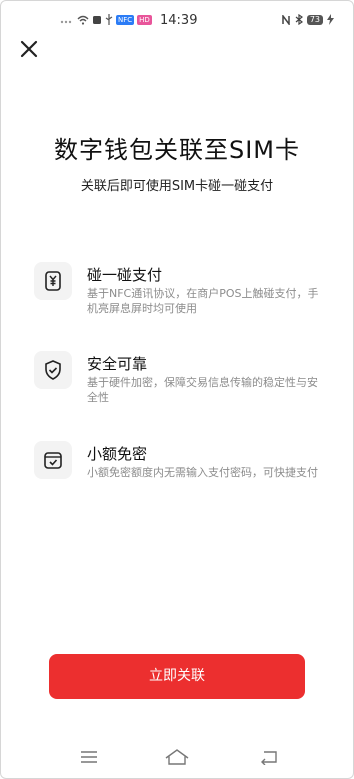  I want to click on feature-security: 安全可靠 基于硬件加密，保障交易信息传输的稳定性与安全性, so click(179, 379).